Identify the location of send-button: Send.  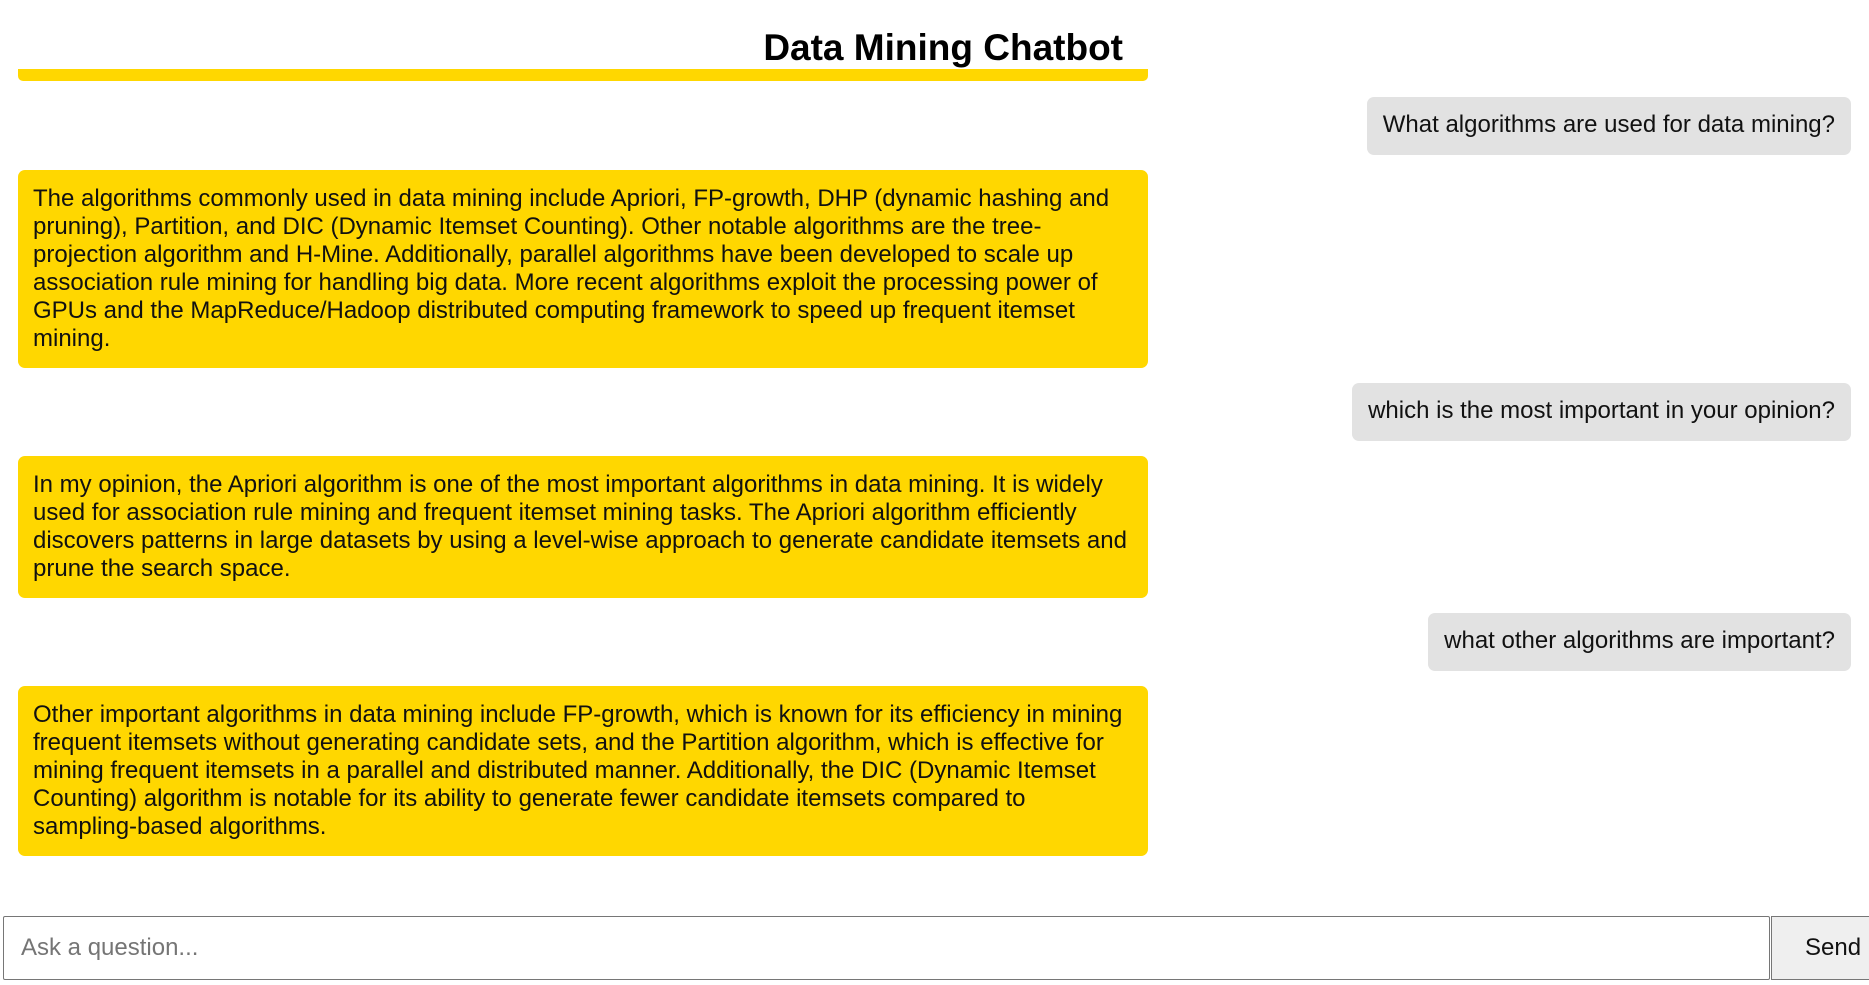
(1820, 948).